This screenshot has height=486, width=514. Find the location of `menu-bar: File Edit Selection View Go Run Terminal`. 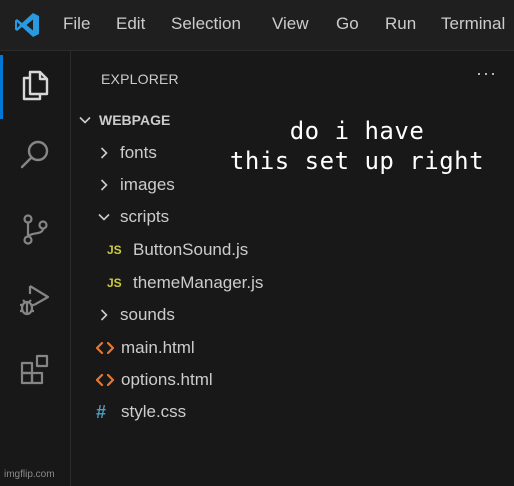

menu-bar: File Edit Selection View Go Run Terminal is located at coordinates (257, 25).